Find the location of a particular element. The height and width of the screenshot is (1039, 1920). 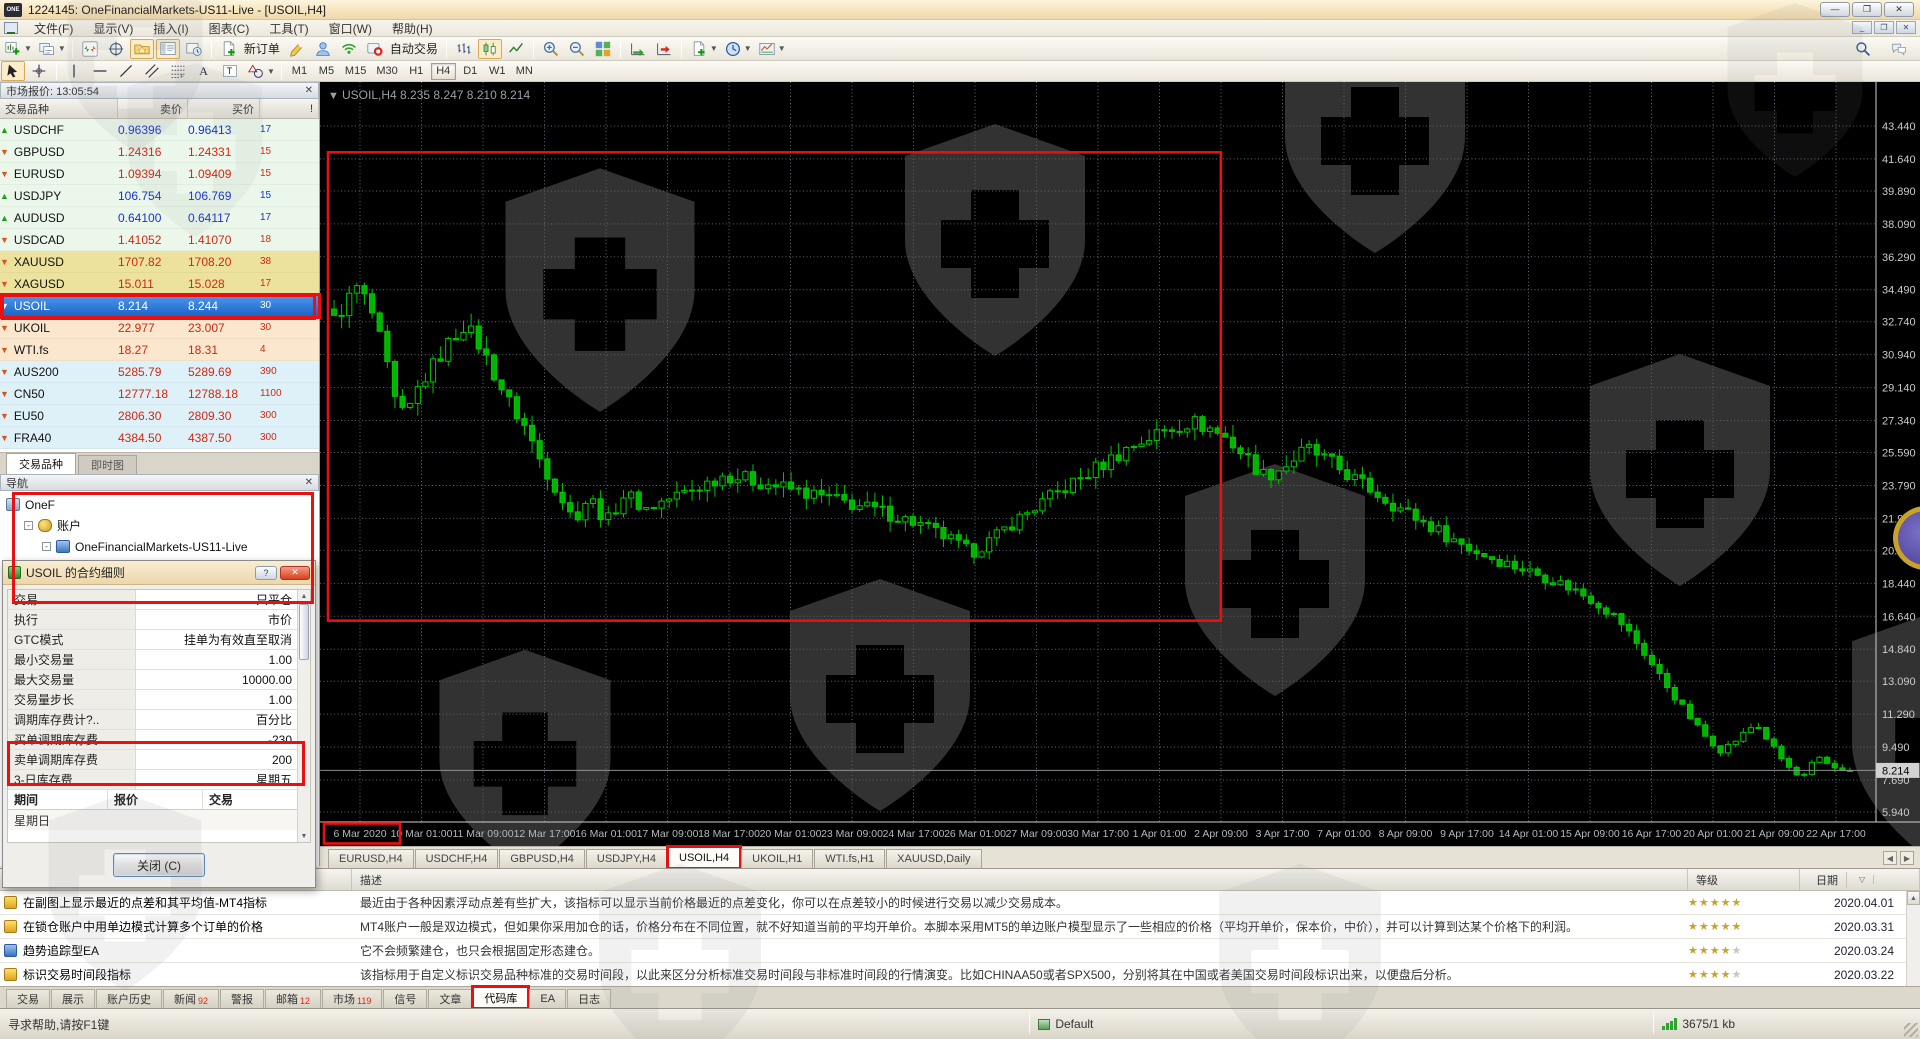

timeframe-m5: M5 is located at coordinates (326, 71).